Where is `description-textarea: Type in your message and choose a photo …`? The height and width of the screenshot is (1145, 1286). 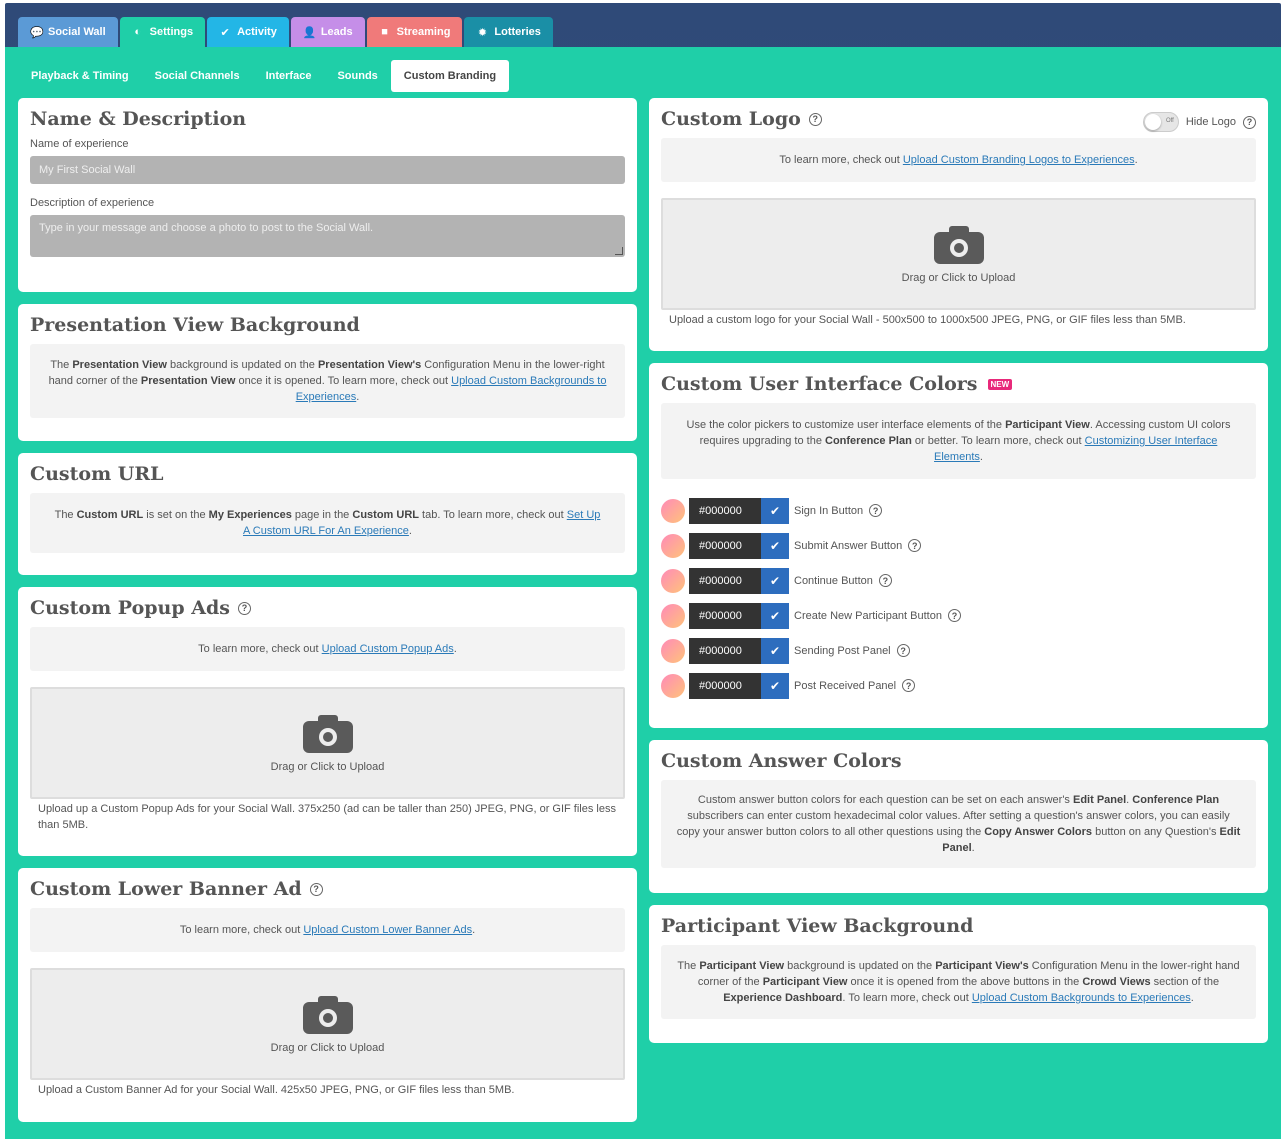
description-textarea: Type in your message and choose a photo … is located at coordinates (327, 236).